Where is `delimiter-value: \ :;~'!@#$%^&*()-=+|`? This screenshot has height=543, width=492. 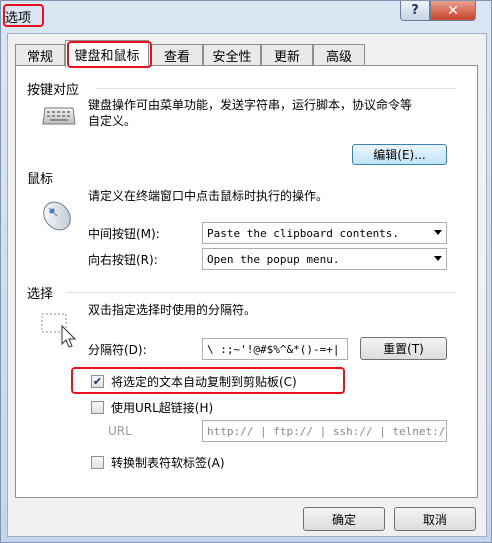 delimiter-value: \ :;~'!@#$%^&*()-=+| is located at coordinates (273, 349).